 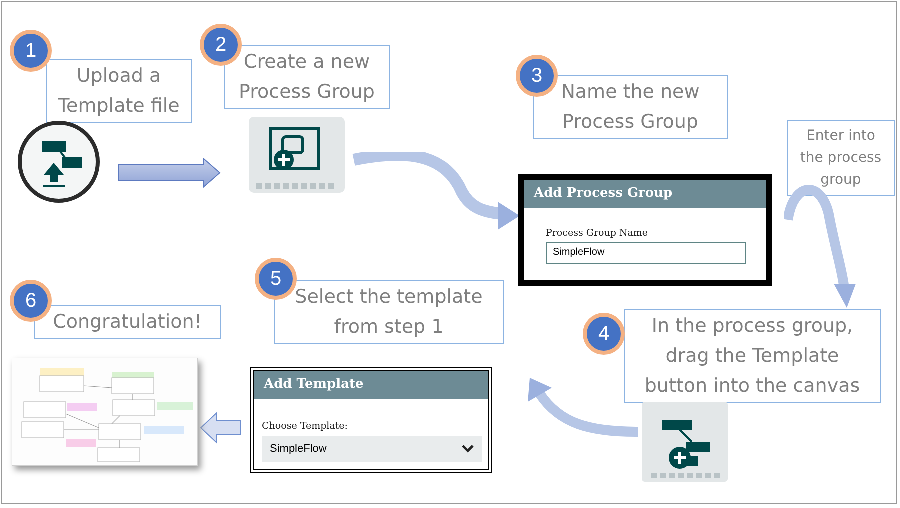 I want to click on field-label: Choose Template:, so click(x=305, y=426).